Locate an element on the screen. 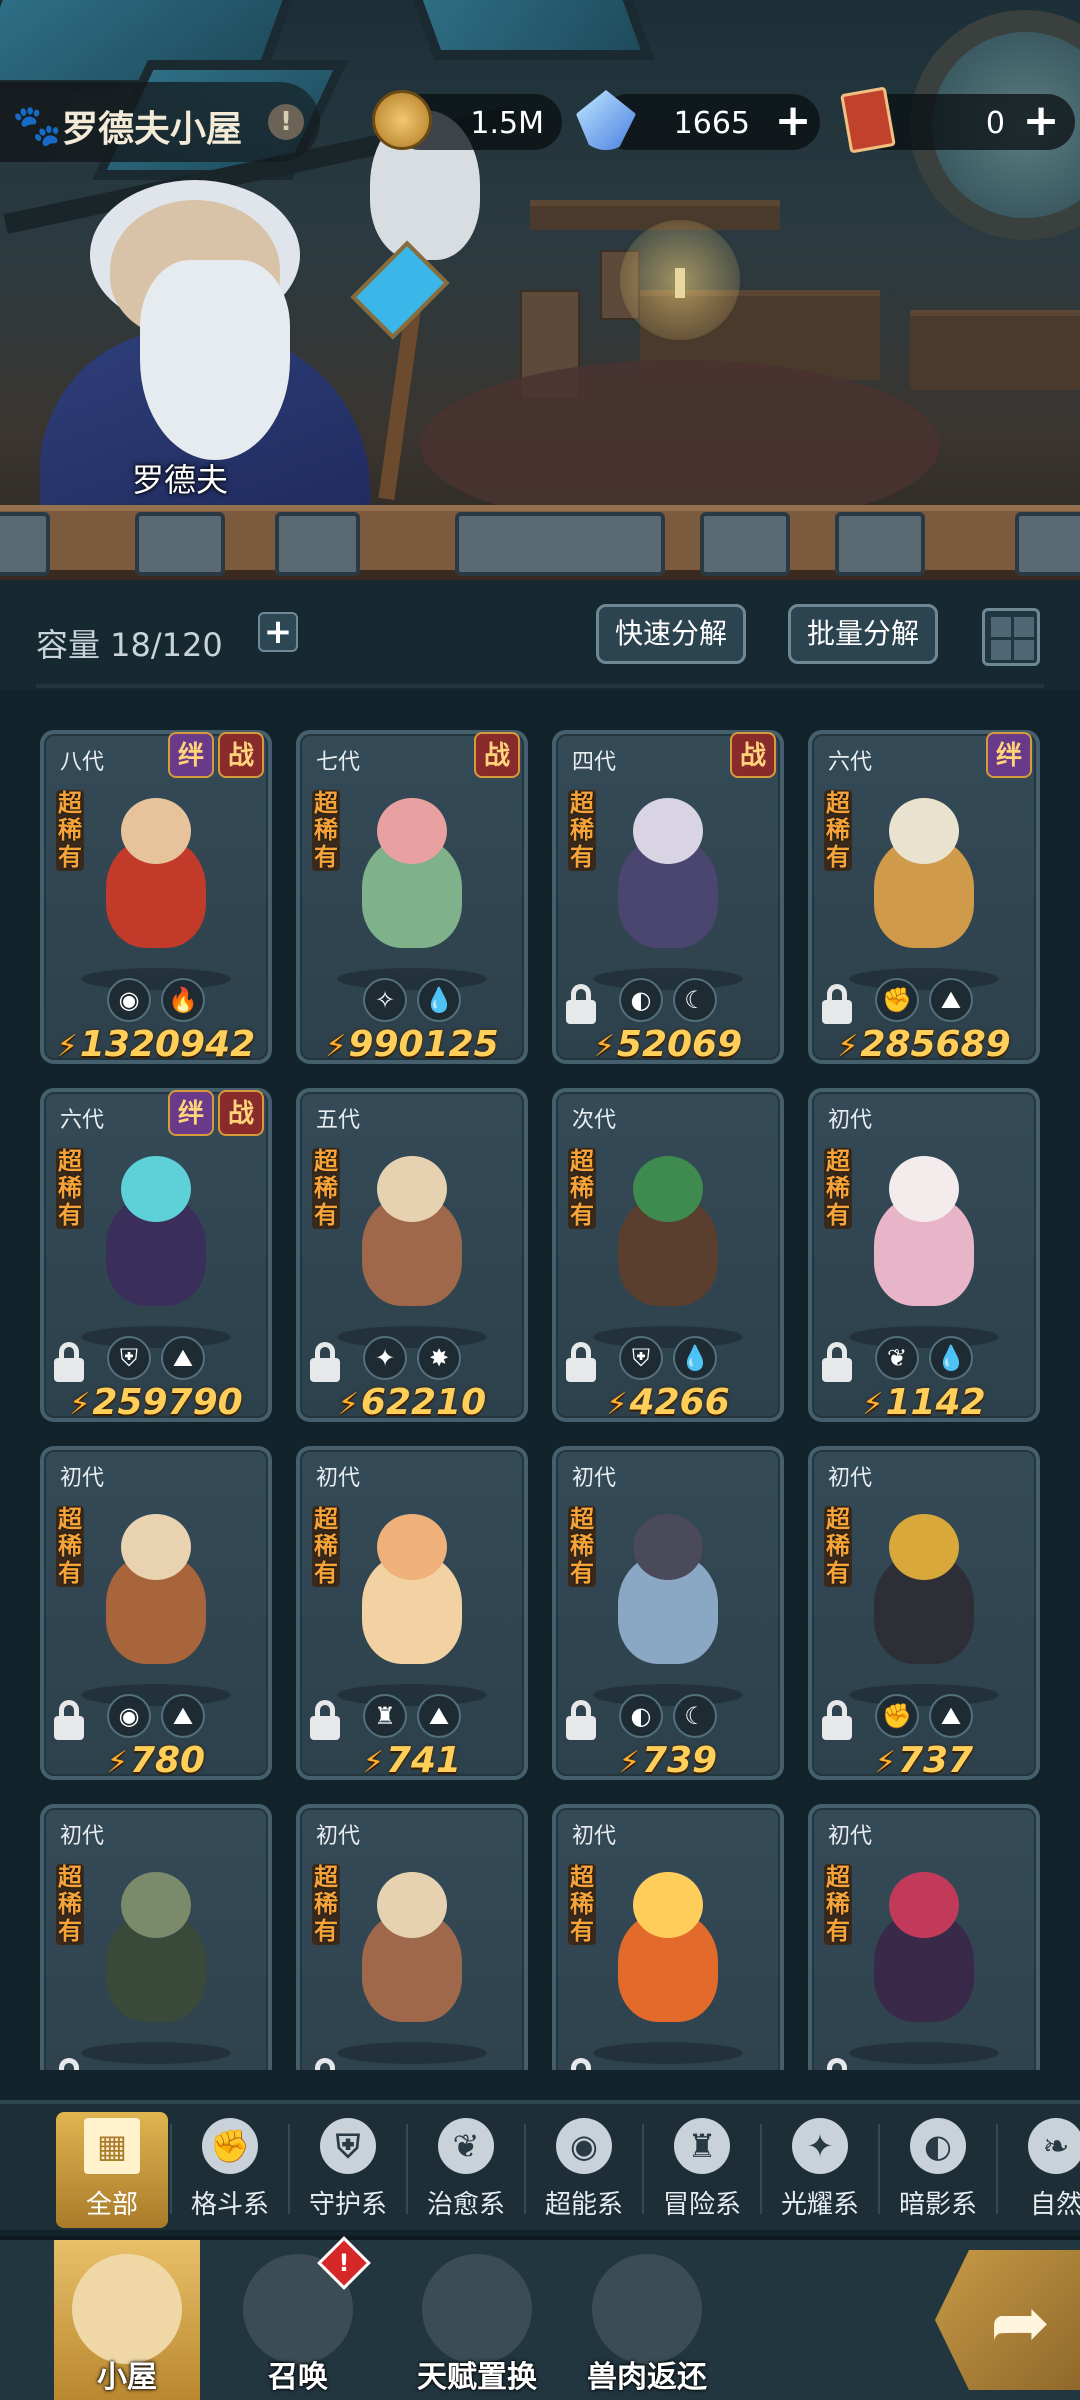 The width and height of the screenshot is (1080, 2400). batch-decompose-button: 批量分解 is located at coordinates (863, 634).